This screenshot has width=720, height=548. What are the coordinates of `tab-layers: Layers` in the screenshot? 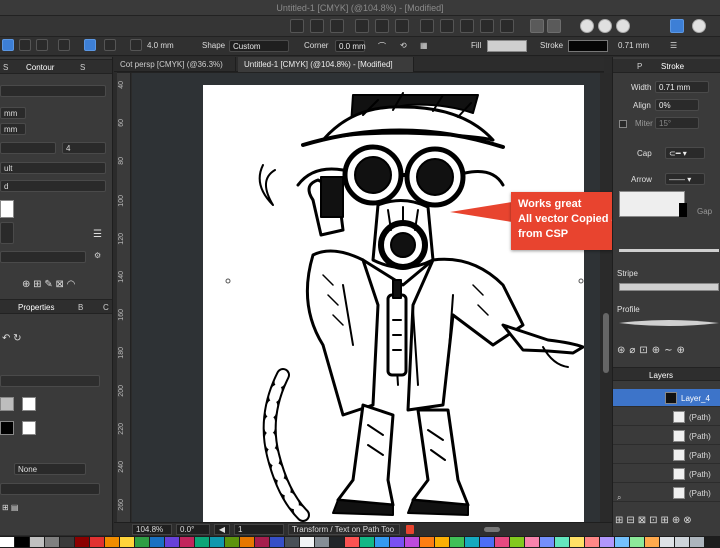 It's located at (661, 375).